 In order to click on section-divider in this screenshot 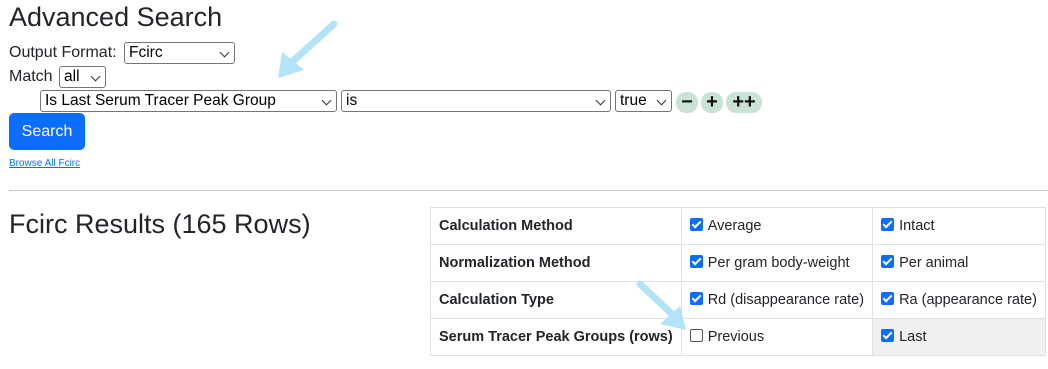, I will do `click(528, 190)`.